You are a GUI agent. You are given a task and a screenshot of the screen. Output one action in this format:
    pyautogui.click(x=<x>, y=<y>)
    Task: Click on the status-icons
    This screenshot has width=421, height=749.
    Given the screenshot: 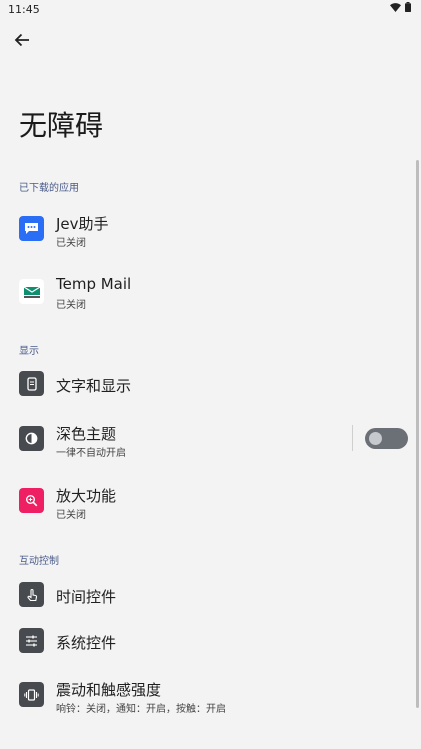 What is the action you would take?
    pyautogui.click(x=400, y=8)
    